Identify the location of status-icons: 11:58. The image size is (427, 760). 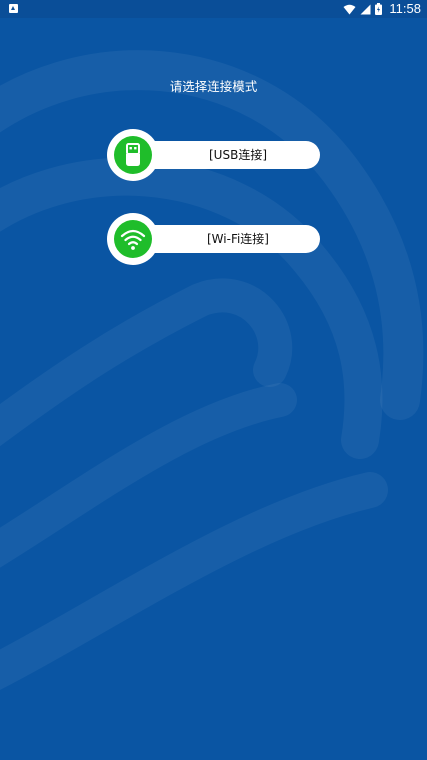
(382, 9).